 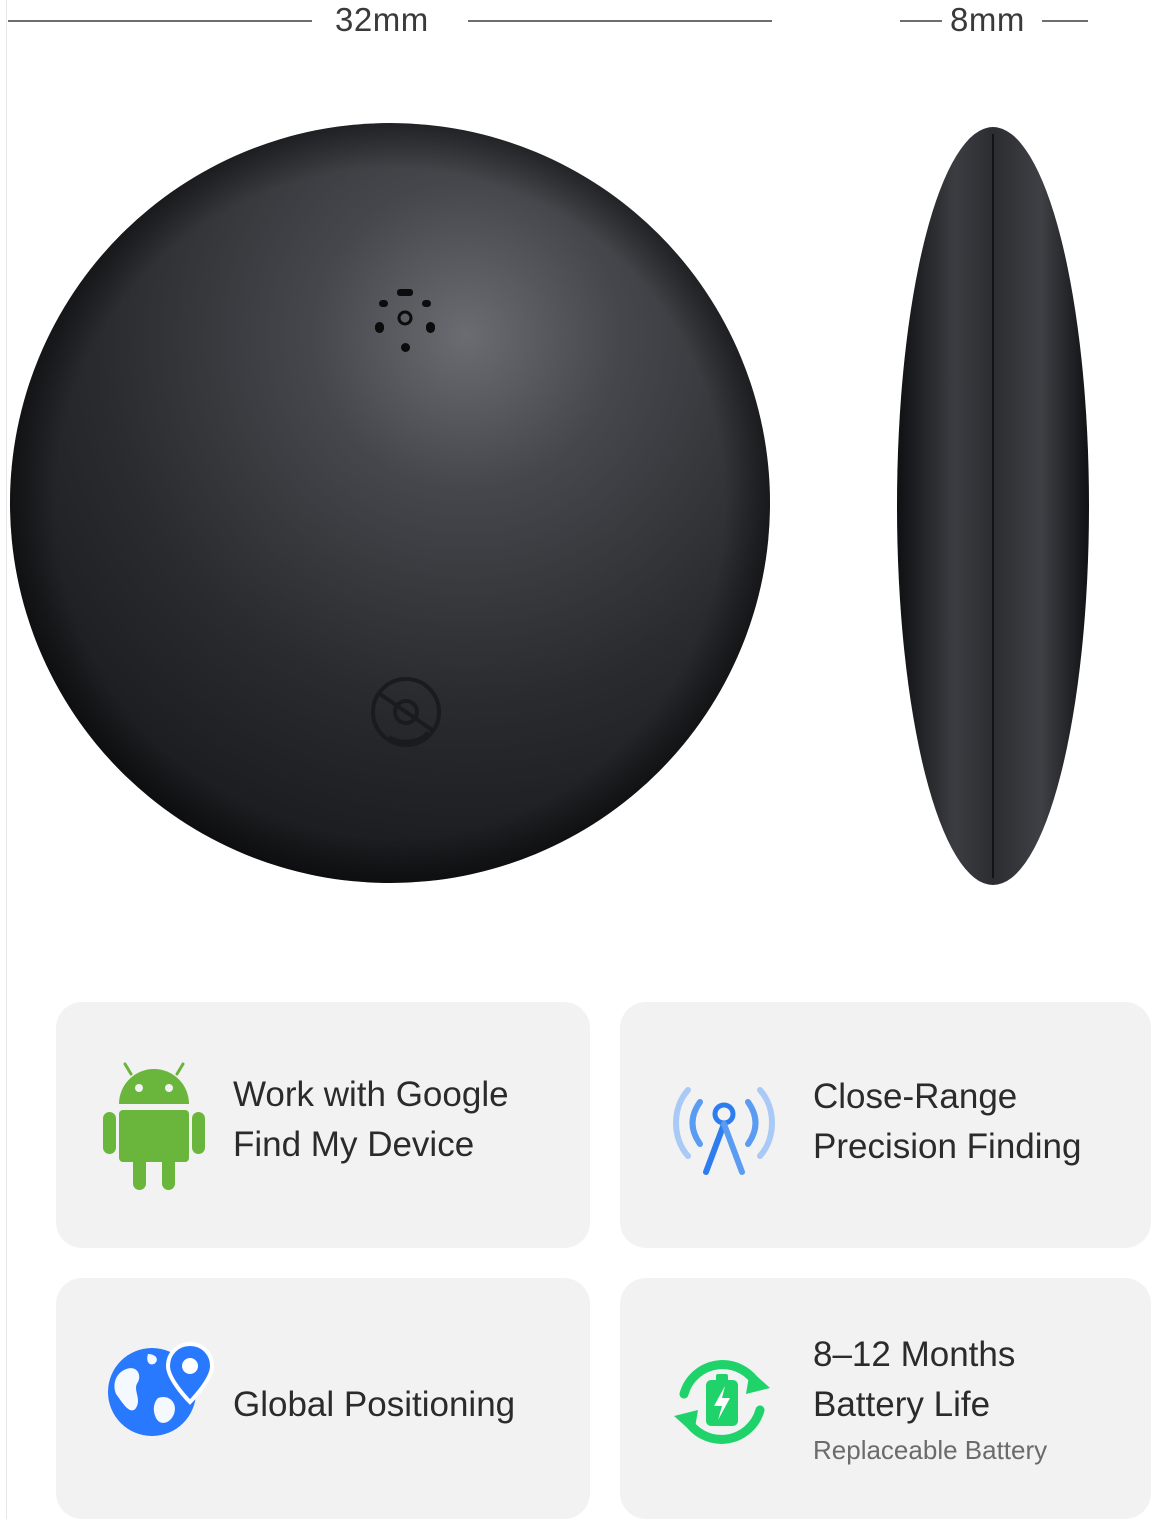 What do you see at coordinates (159, 1392) in the screenshot?
I see `globe-location-icon` at bounding box center [159, 1392].